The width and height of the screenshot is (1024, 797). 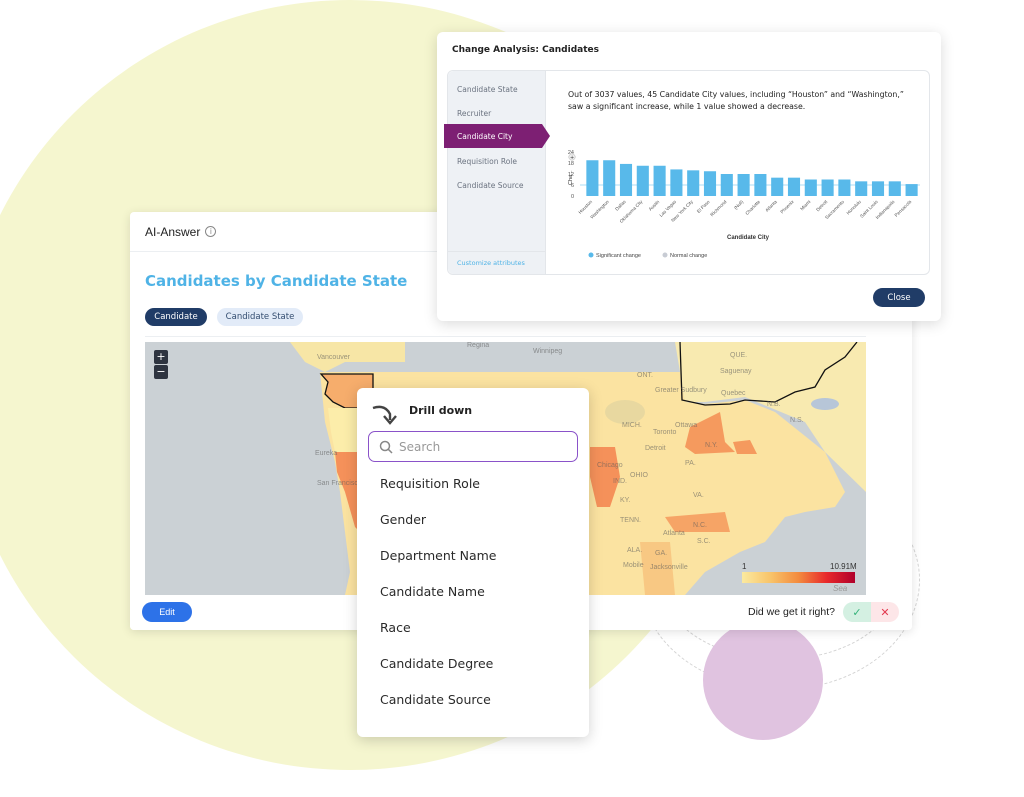 I want to click on x-tick-label: Phoenix, so click(x=787, y=207).